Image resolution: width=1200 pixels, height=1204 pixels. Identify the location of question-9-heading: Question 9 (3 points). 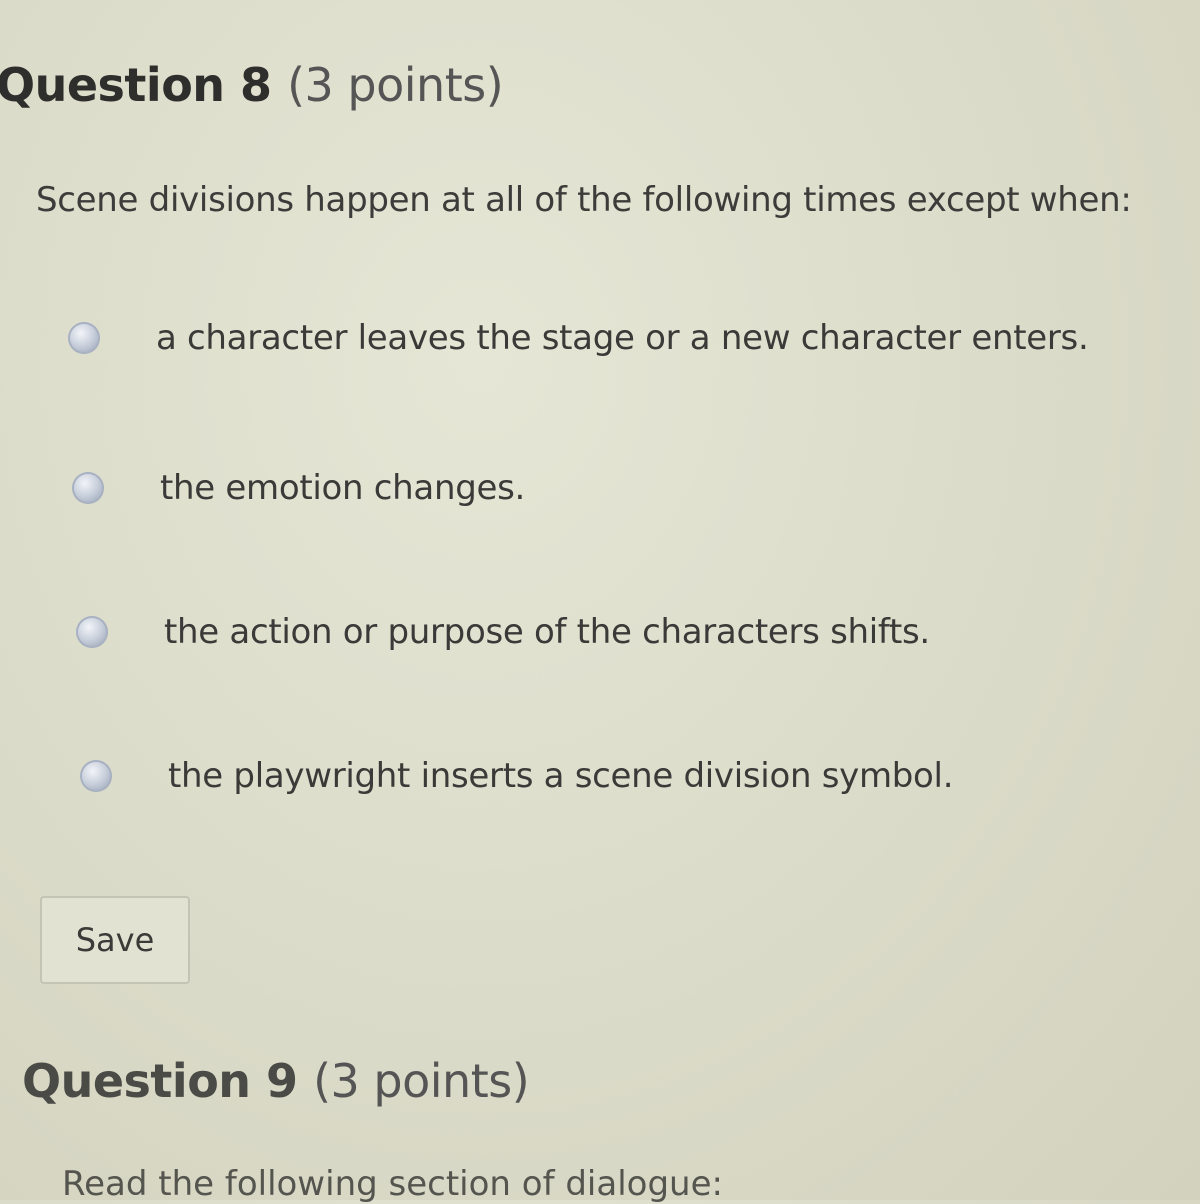
(276, 1081).